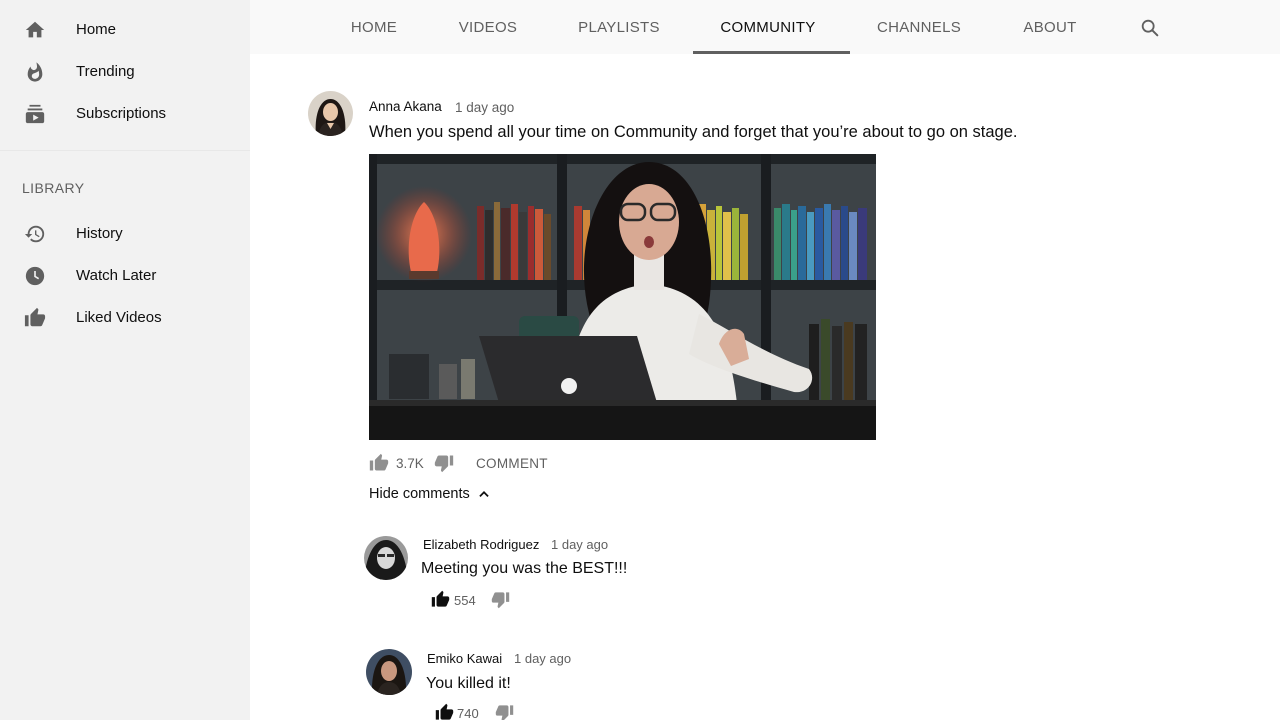 The width and height of the screenshot is (1280, 720). I want to click on sidebar-item-label: Trending, so click(105, 71).